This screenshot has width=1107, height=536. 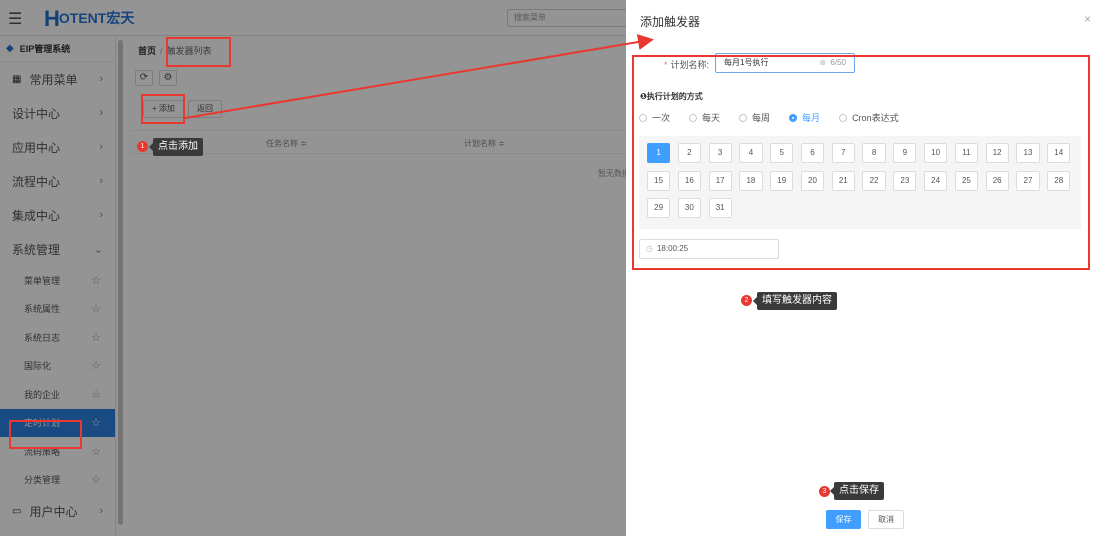 I want to click on time-picker-input: ◷ 18:00:25, so click(x=709, y=249).